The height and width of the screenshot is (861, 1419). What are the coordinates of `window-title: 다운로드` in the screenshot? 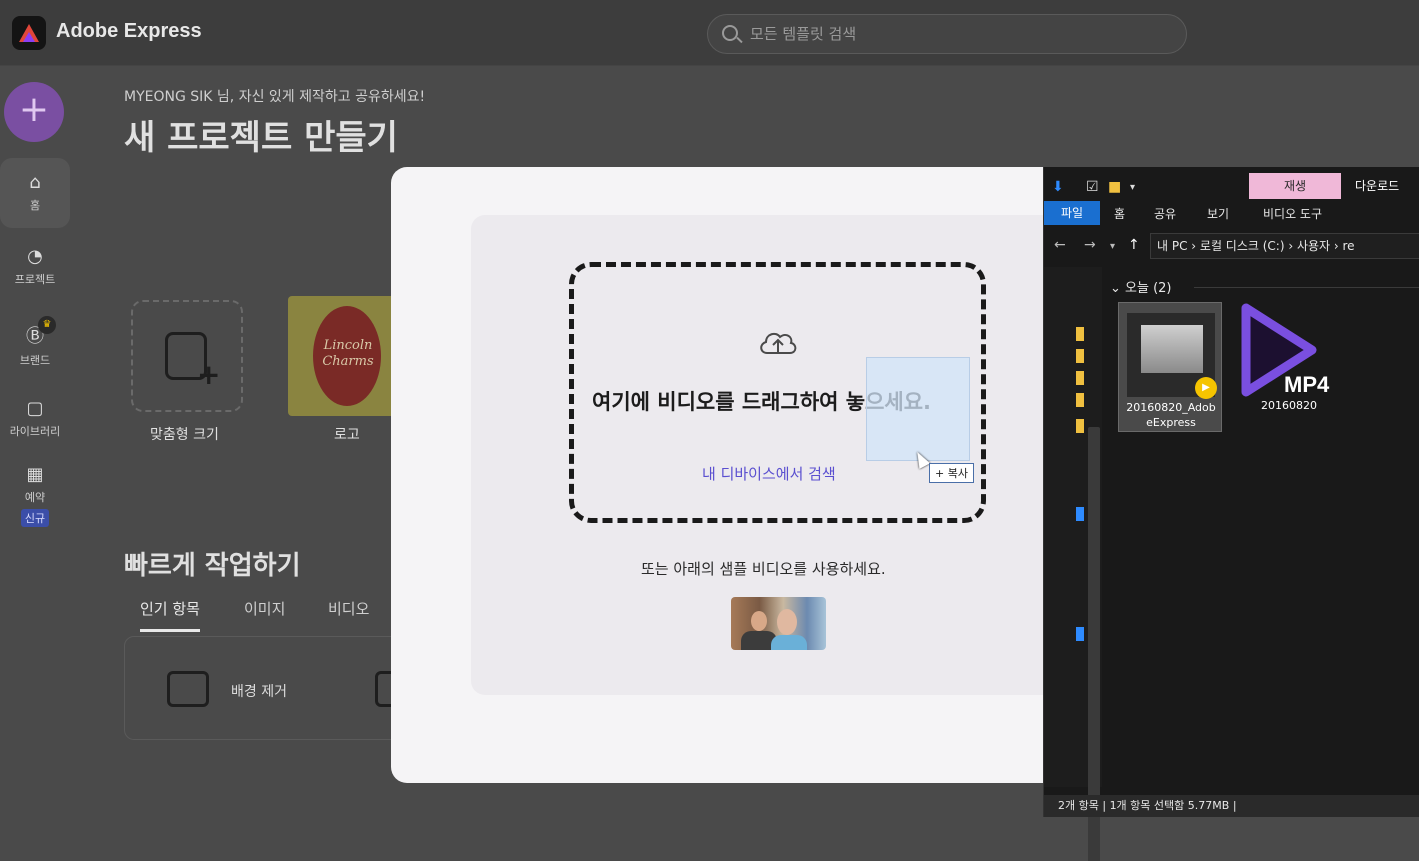 It's located at (1377, 186).